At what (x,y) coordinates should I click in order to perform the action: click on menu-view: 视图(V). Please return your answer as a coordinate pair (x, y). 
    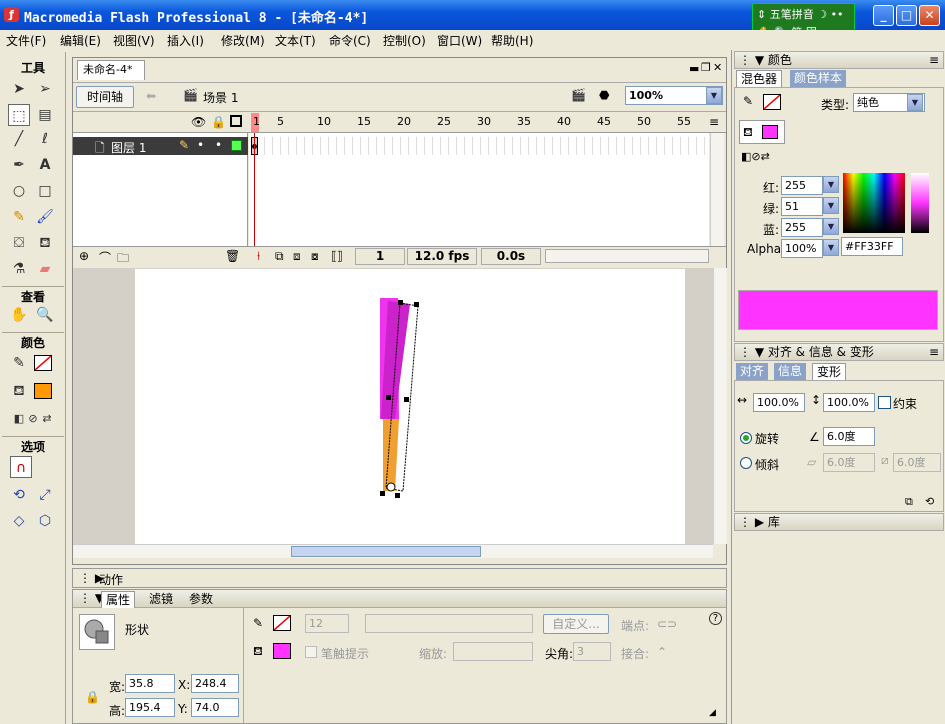
    Looking at the image, I should click on (134, 40).